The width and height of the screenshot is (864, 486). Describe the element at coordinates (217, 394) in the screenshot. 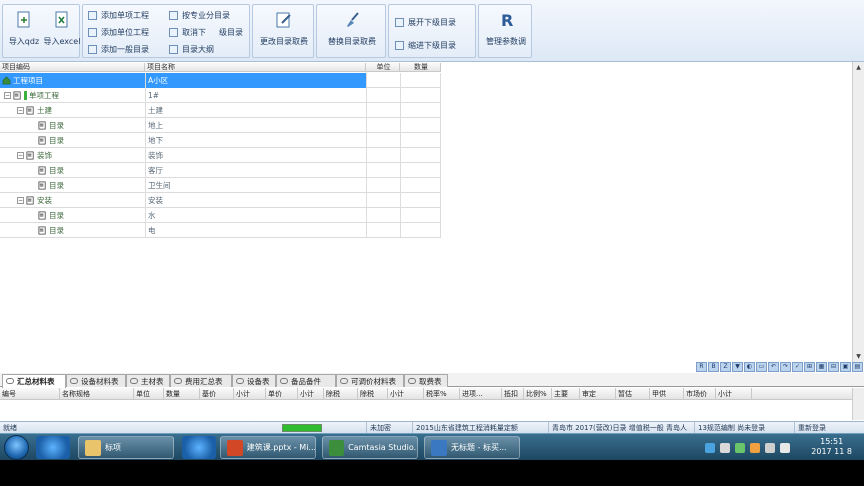

I see `material-column-header: 基价` at that location.